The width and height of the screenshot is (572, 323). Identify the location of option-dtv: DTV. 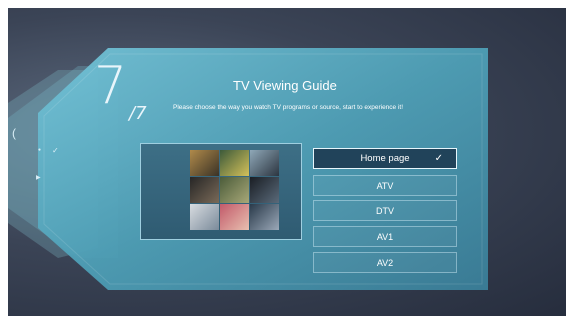
(385, 210).